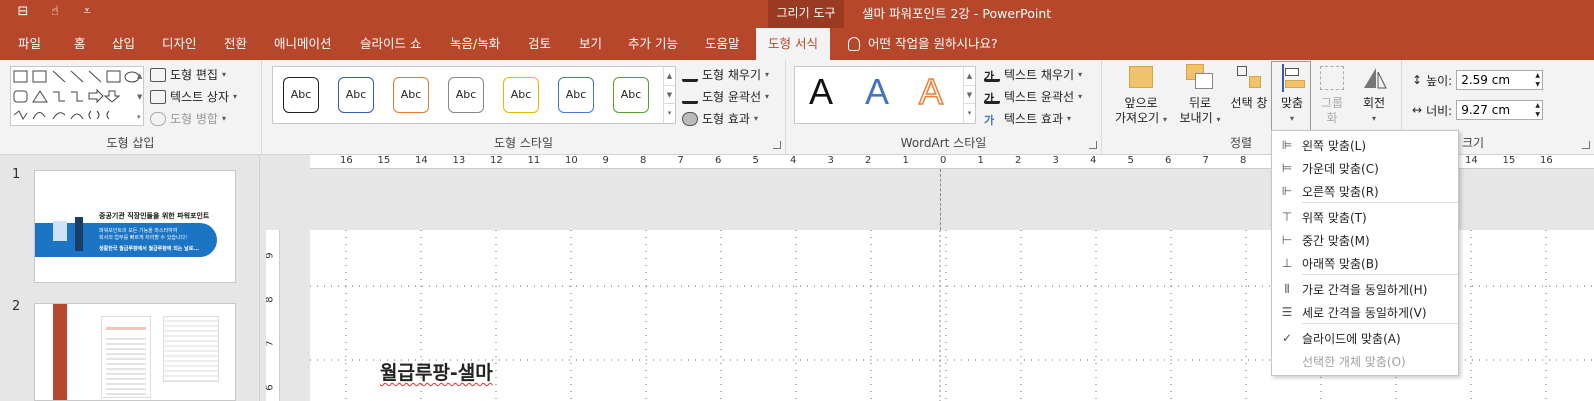  I want to click on send-backward-button: 뒤로 보내기 ▾, so click(1200, 95).